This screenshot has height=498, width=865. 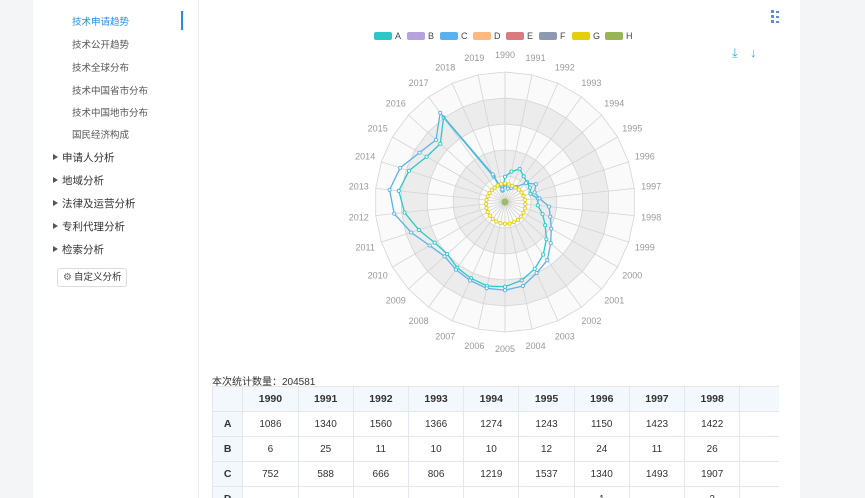 What do you see at coordinates (110, 112) in the screenshot?
I see `sidebar-item-city-distribution: 技术中国地市分布` at bounding box center [110, 112].